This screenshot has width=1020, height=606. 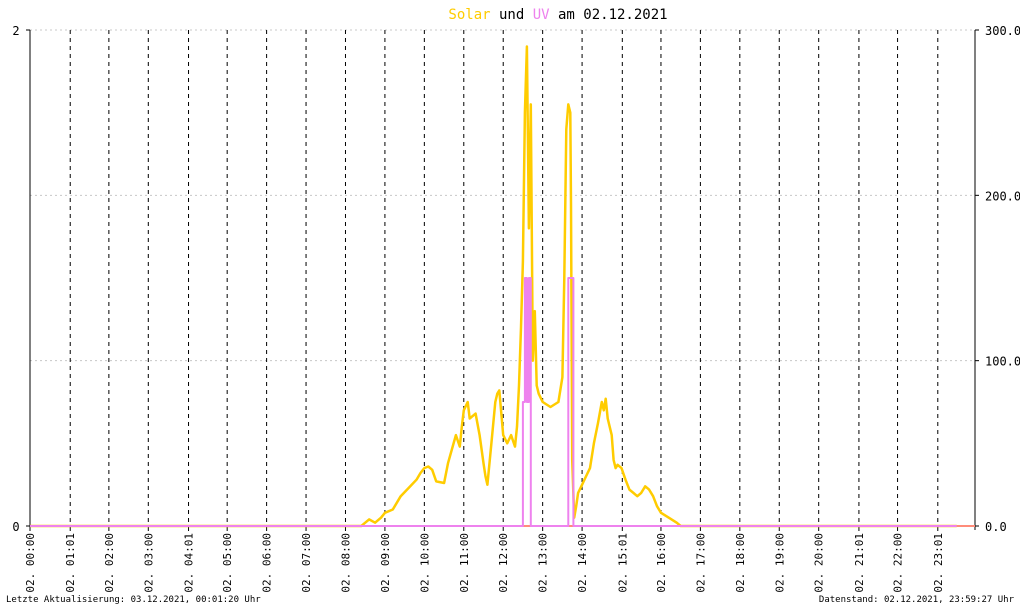 What do you see at coordinates (70, 563) in the screenshot?
I see `x-axis-tick-label: 02. 01:01` at bounding box center [70, 563].